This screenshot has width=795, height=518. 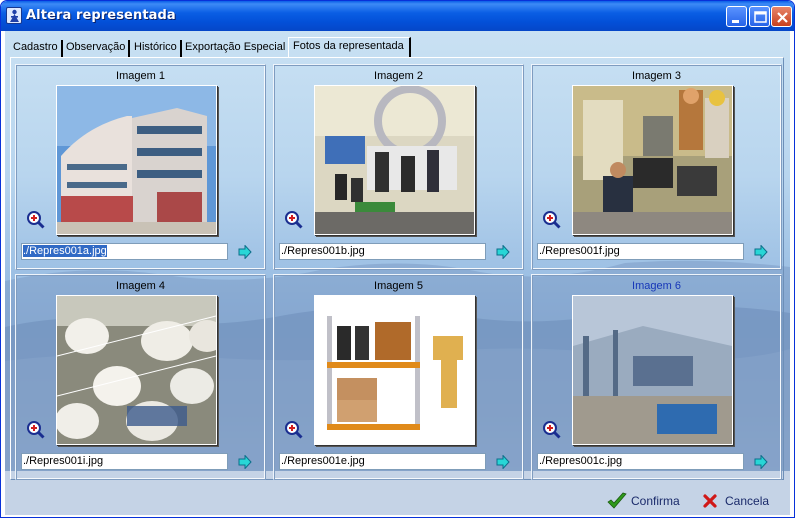 I want to click on window-title: Altera representada, so click(x=101, y=15).